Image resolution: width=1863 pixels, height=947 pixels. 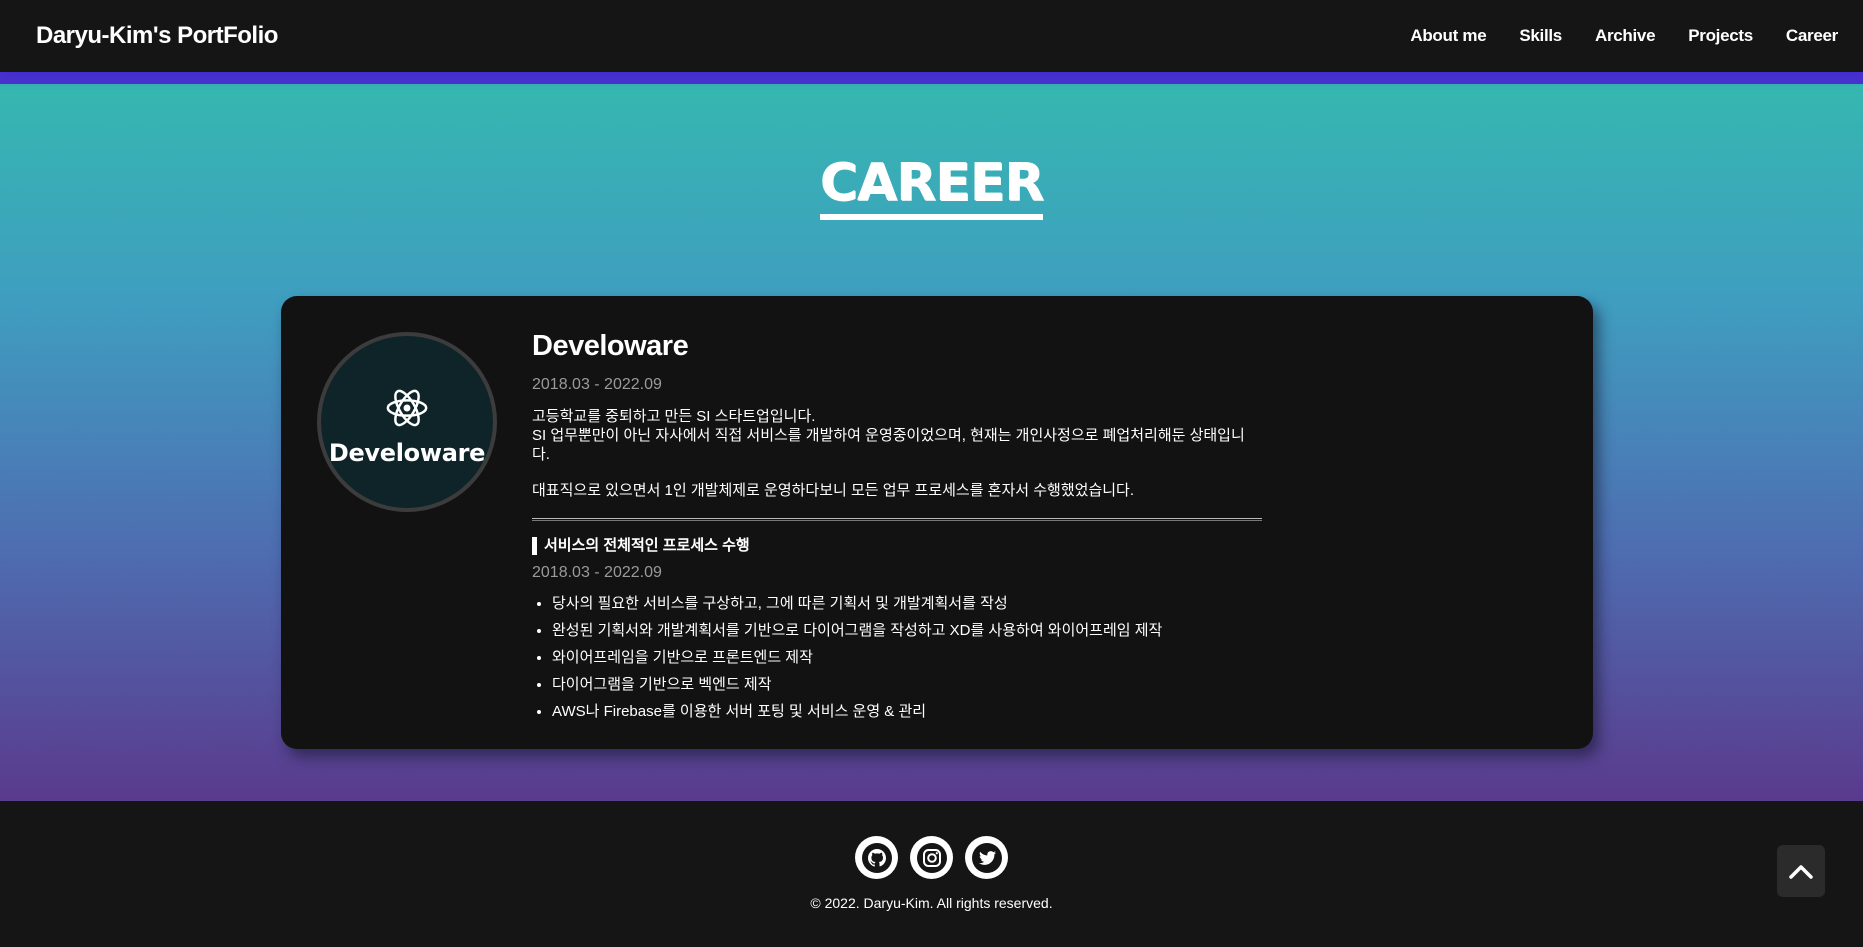 I want to click on twitter-link, so click(x=986, y=857).